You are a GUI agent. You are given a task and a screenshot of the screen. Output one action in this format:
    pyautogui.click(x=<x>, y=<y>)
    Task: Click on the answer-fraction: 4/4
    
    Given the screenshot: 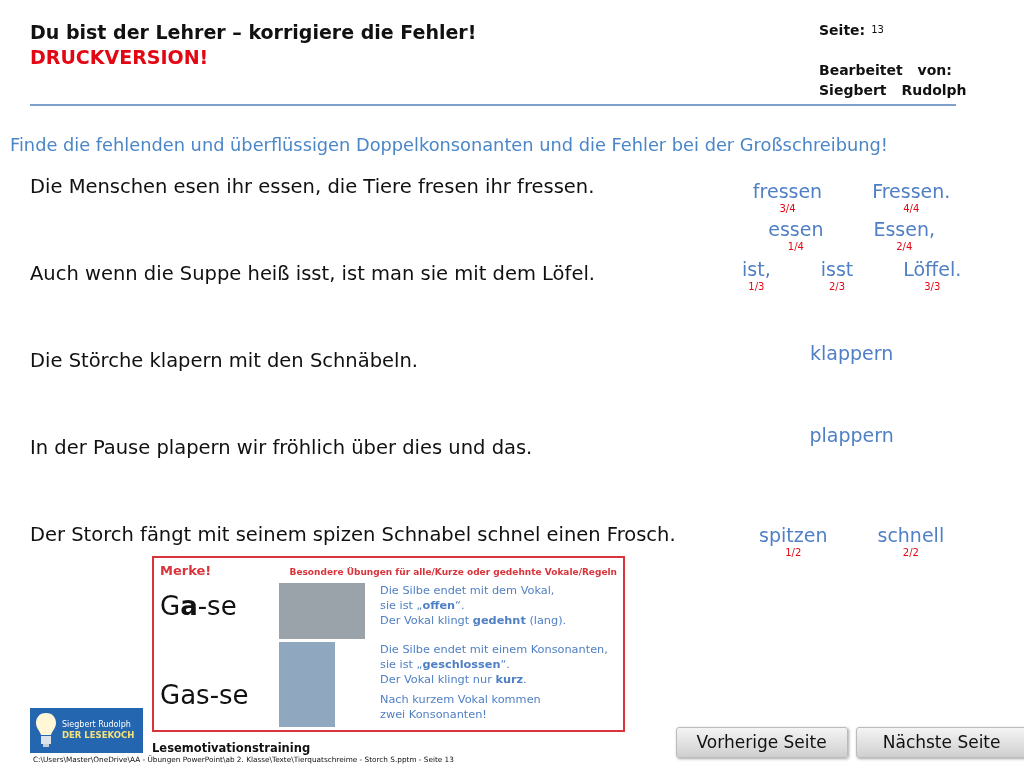 What is the action you would take?
    pyautogui.click(x=911, y=208)
    